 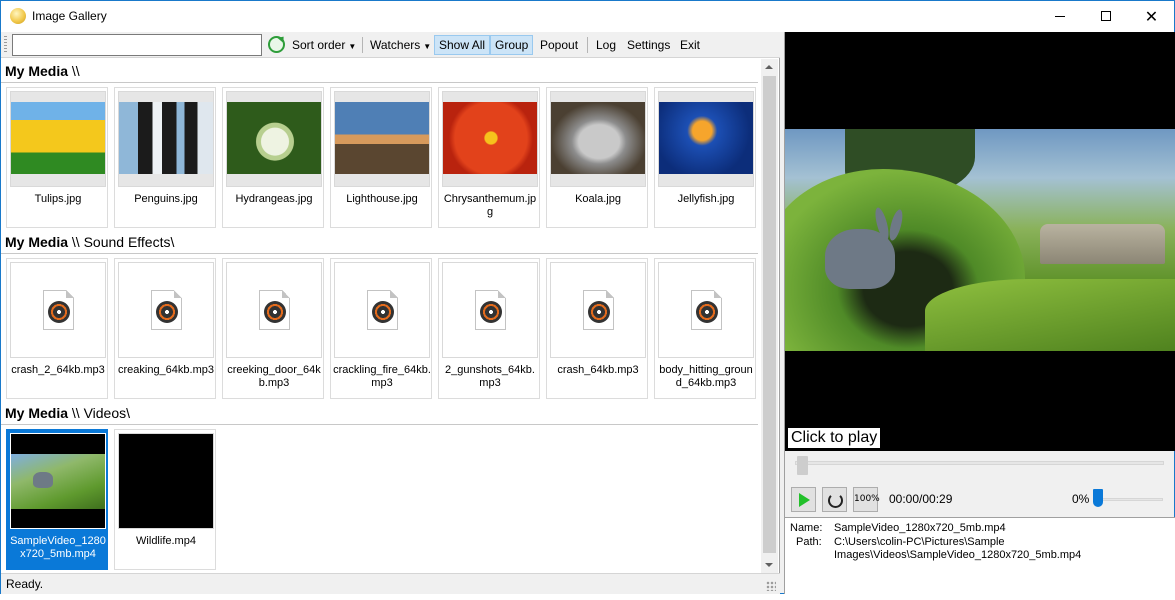 I want to click on volume-track, so click(x=1129, y=499).